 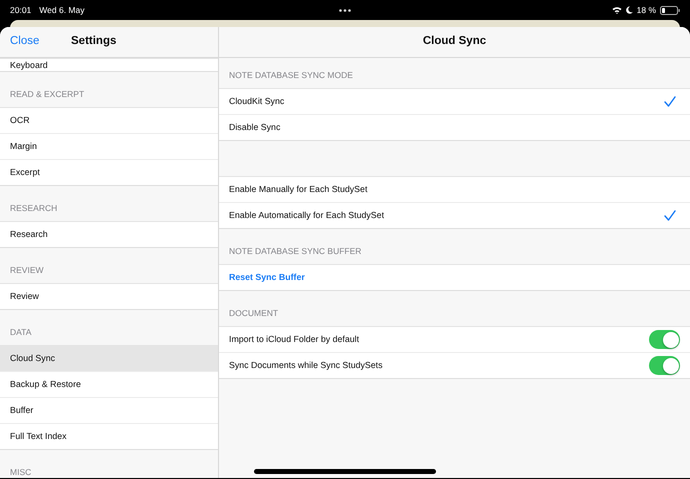 I want to click on section-header: DATA, so click(x=21, y=332).